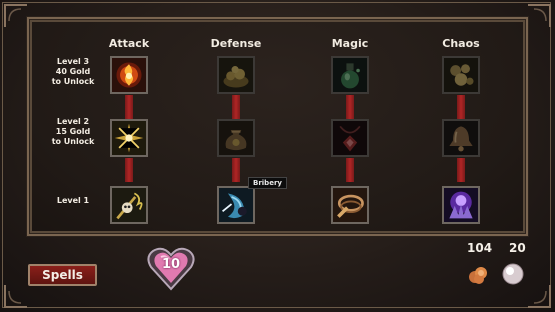  I want to click on column-header-attack: Attack, so click(129, 43).